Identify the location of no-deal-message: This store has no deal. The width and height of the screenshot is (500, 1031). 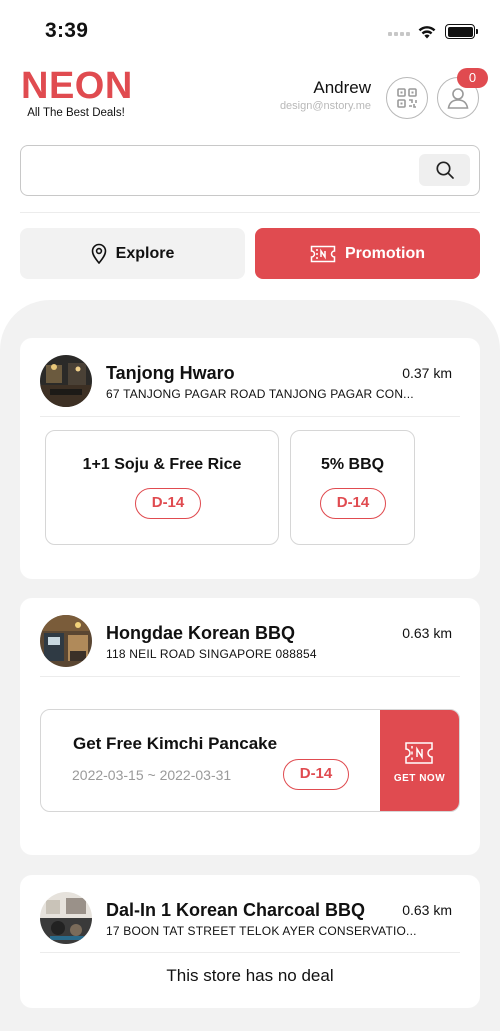
(250, 975).